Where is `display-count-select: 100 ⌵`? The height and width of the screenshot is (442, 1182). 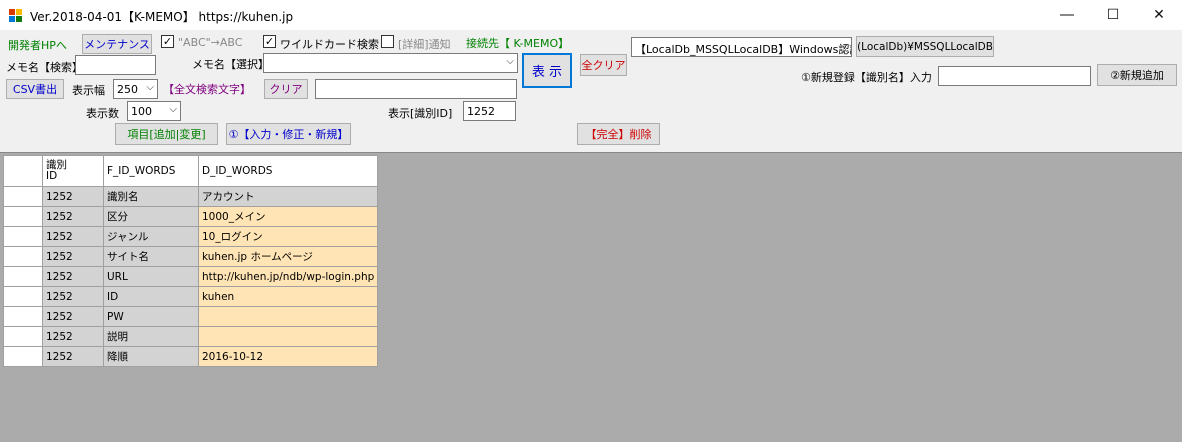 display-count-select: 100 ⌵ is located at coordinates (154, 111).